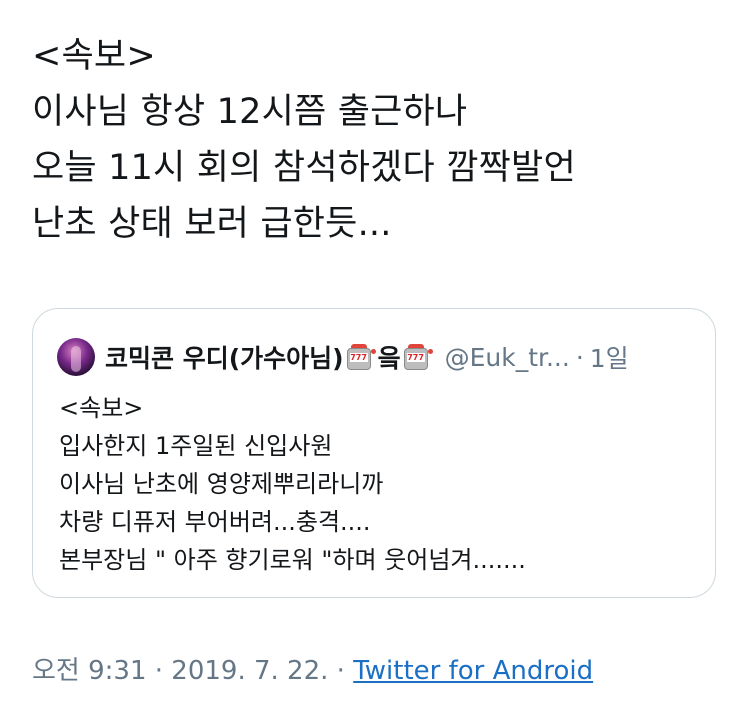  Describe the element at coordinates (304, 168) in the screenshot. I see `tweet-line: 오늘 11시 회의 참석하겠다 깜짝발언` at that location.